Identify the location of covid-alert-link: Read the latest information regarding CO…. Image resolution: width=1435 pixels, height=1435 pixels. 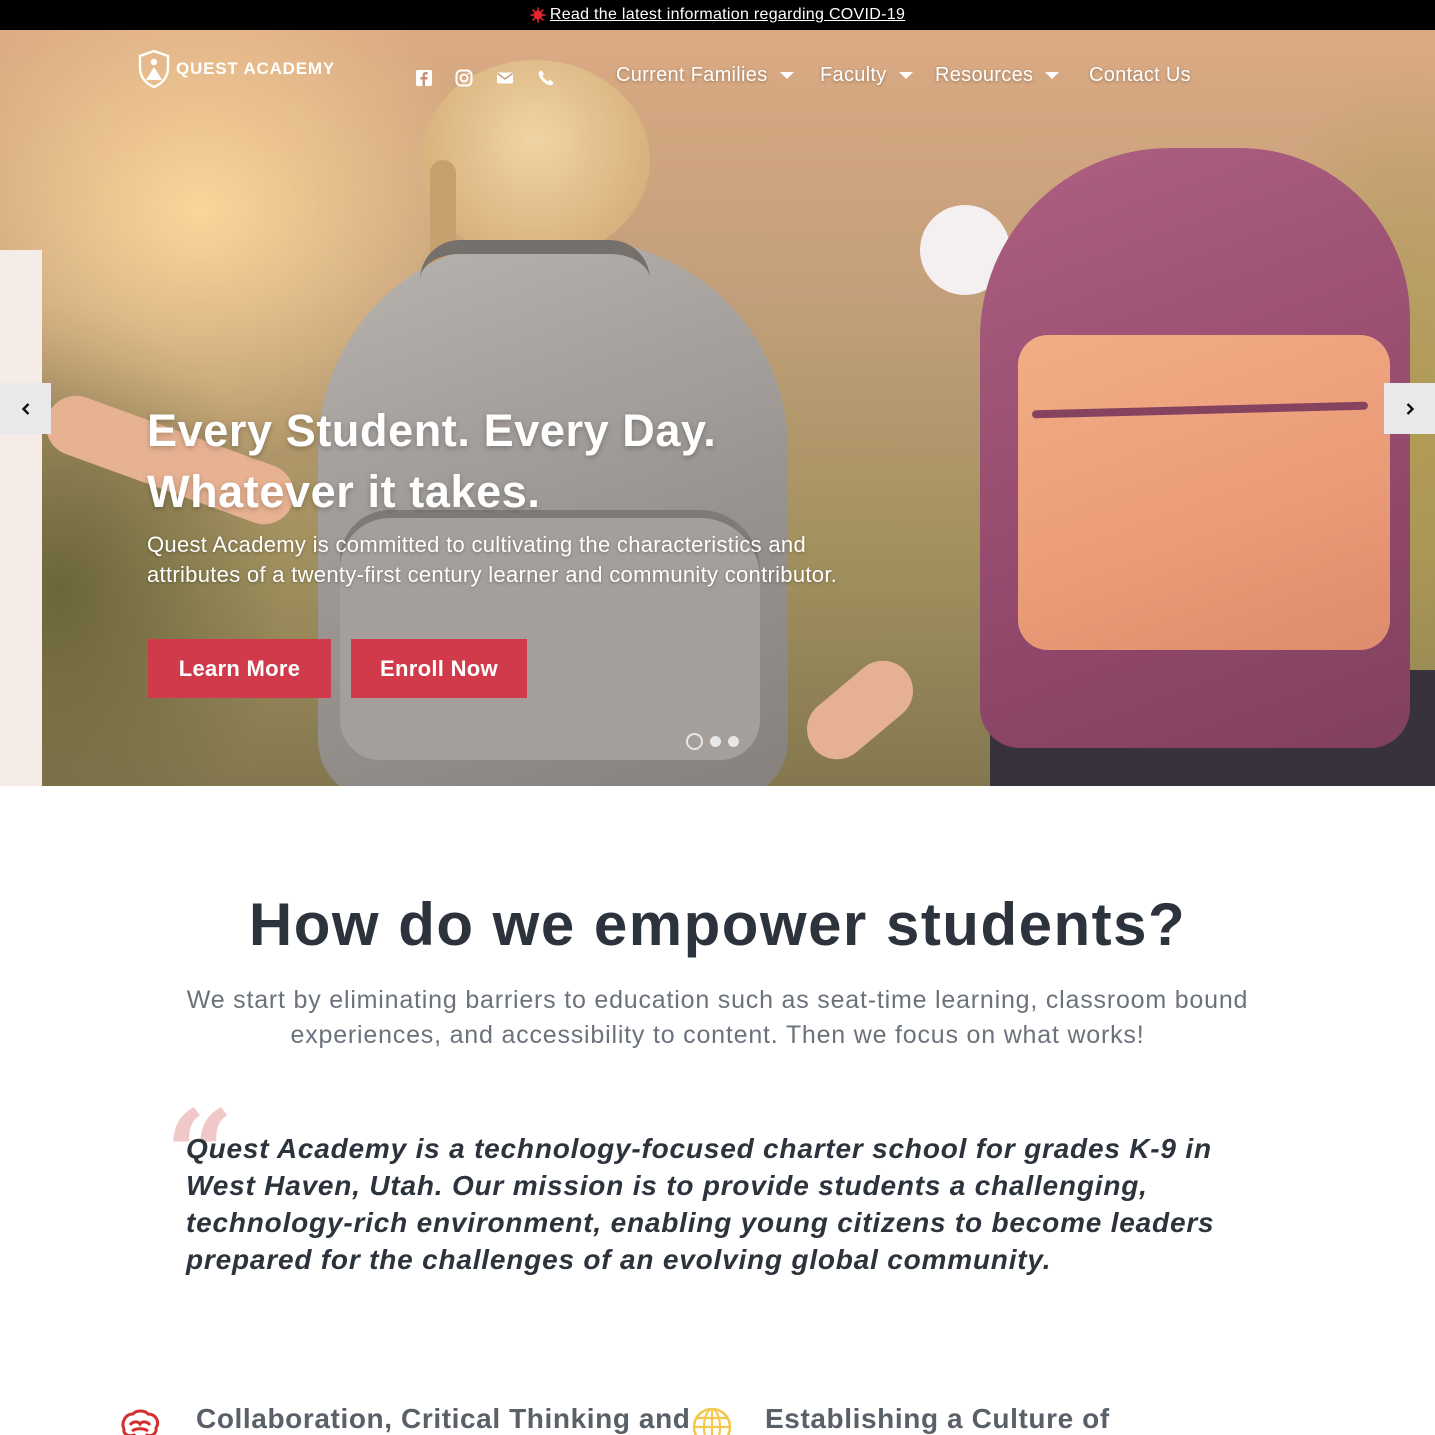
(717, 15).